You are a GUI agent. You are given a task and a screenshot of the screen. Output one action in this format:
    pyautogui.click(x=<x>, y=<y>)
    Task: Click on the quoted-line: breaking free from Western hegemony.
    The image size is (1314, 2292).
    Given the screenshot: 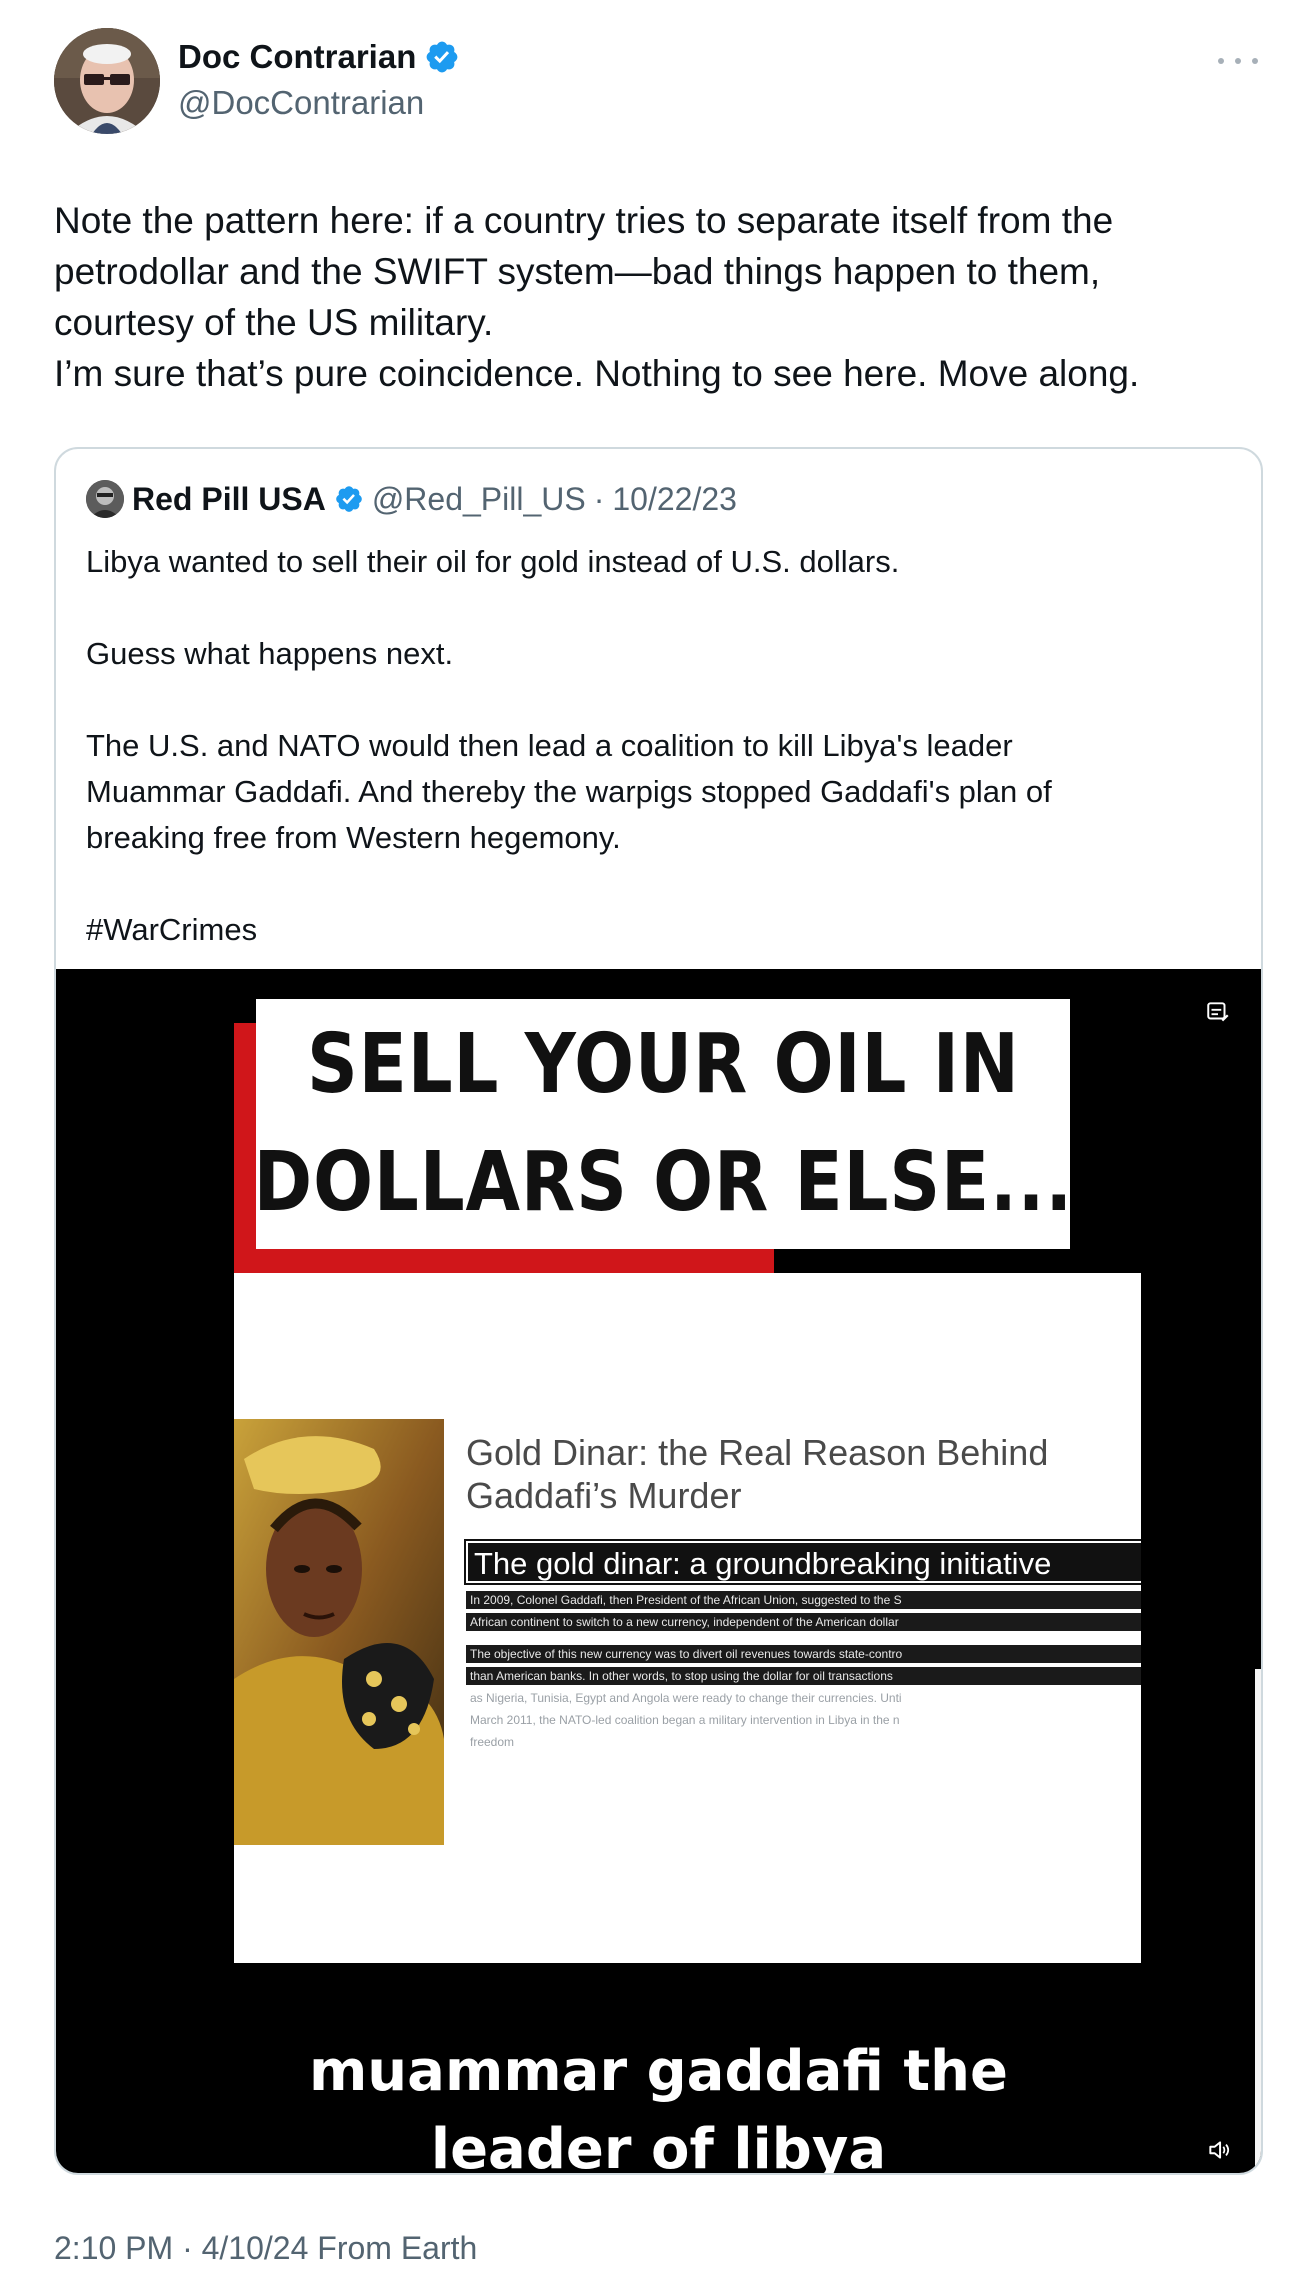 What is the action you would take?
    pyautogui.click(x=353, y=837)
    